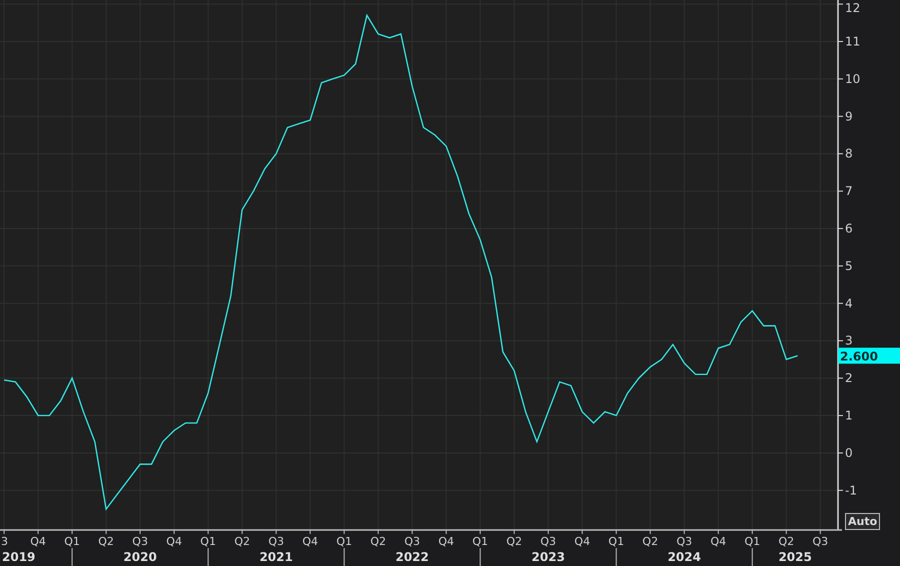 The image size is (900, 566). What do you see at coordinates (849, 341) in the screenshot?
I see `y-tick-label: 3` at bounding box center [849, 341].